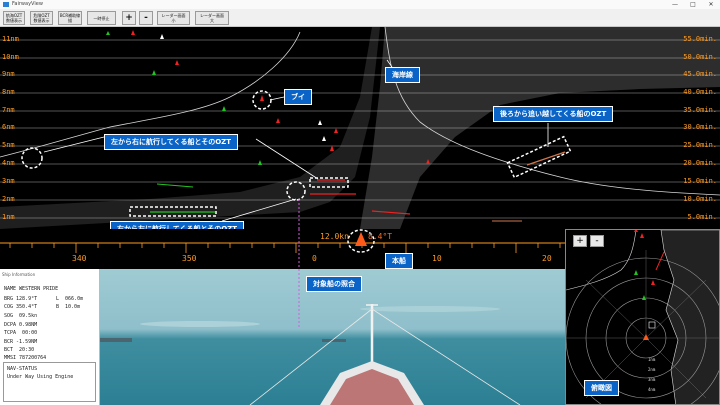 The image size is (720, 405). I want to click on ring-label-1nm: 1nm, so click(652, 359).